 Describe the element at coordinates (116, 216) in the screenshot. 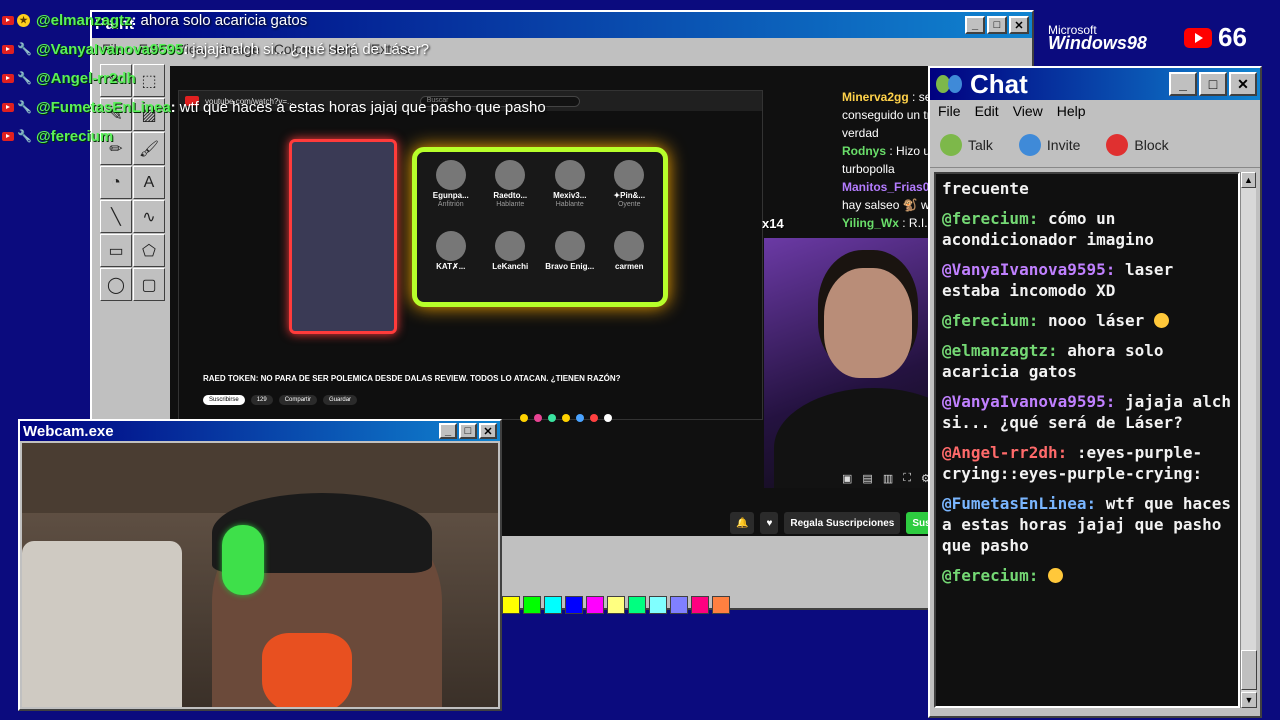

I see `line-tool: ╲` at that location.